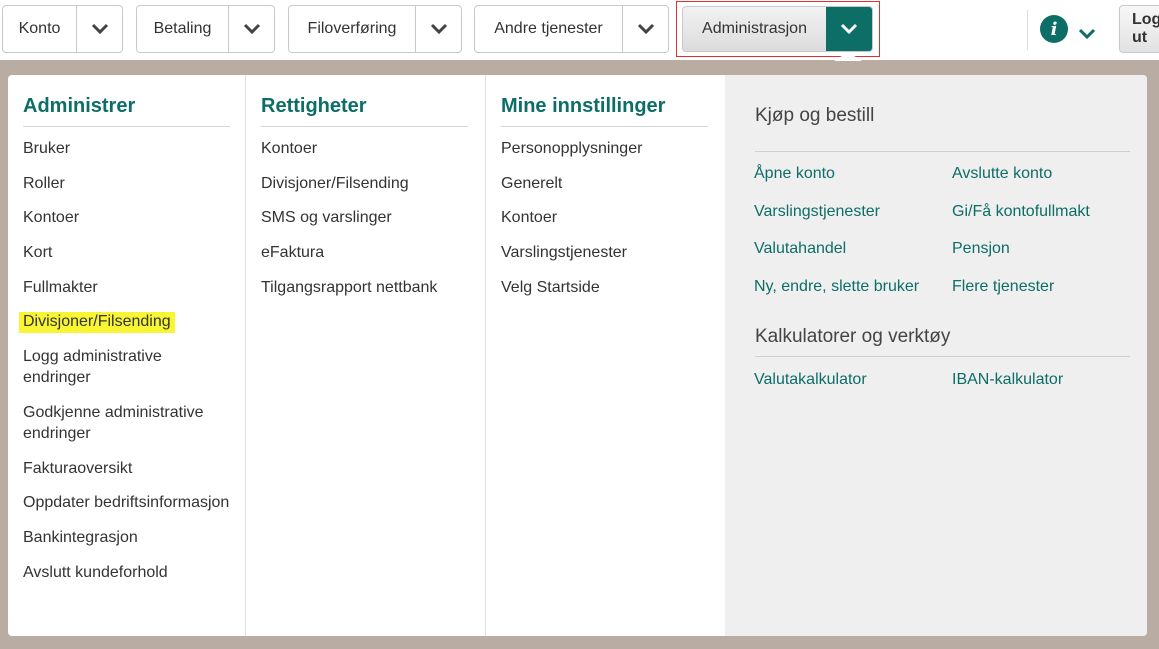 The width and height of the screenshot is (1159, 649). What do you see at coordinates (62, 29) in the screenshot?
I see `nav-konto: Konto` at bounding box center [62, 29].